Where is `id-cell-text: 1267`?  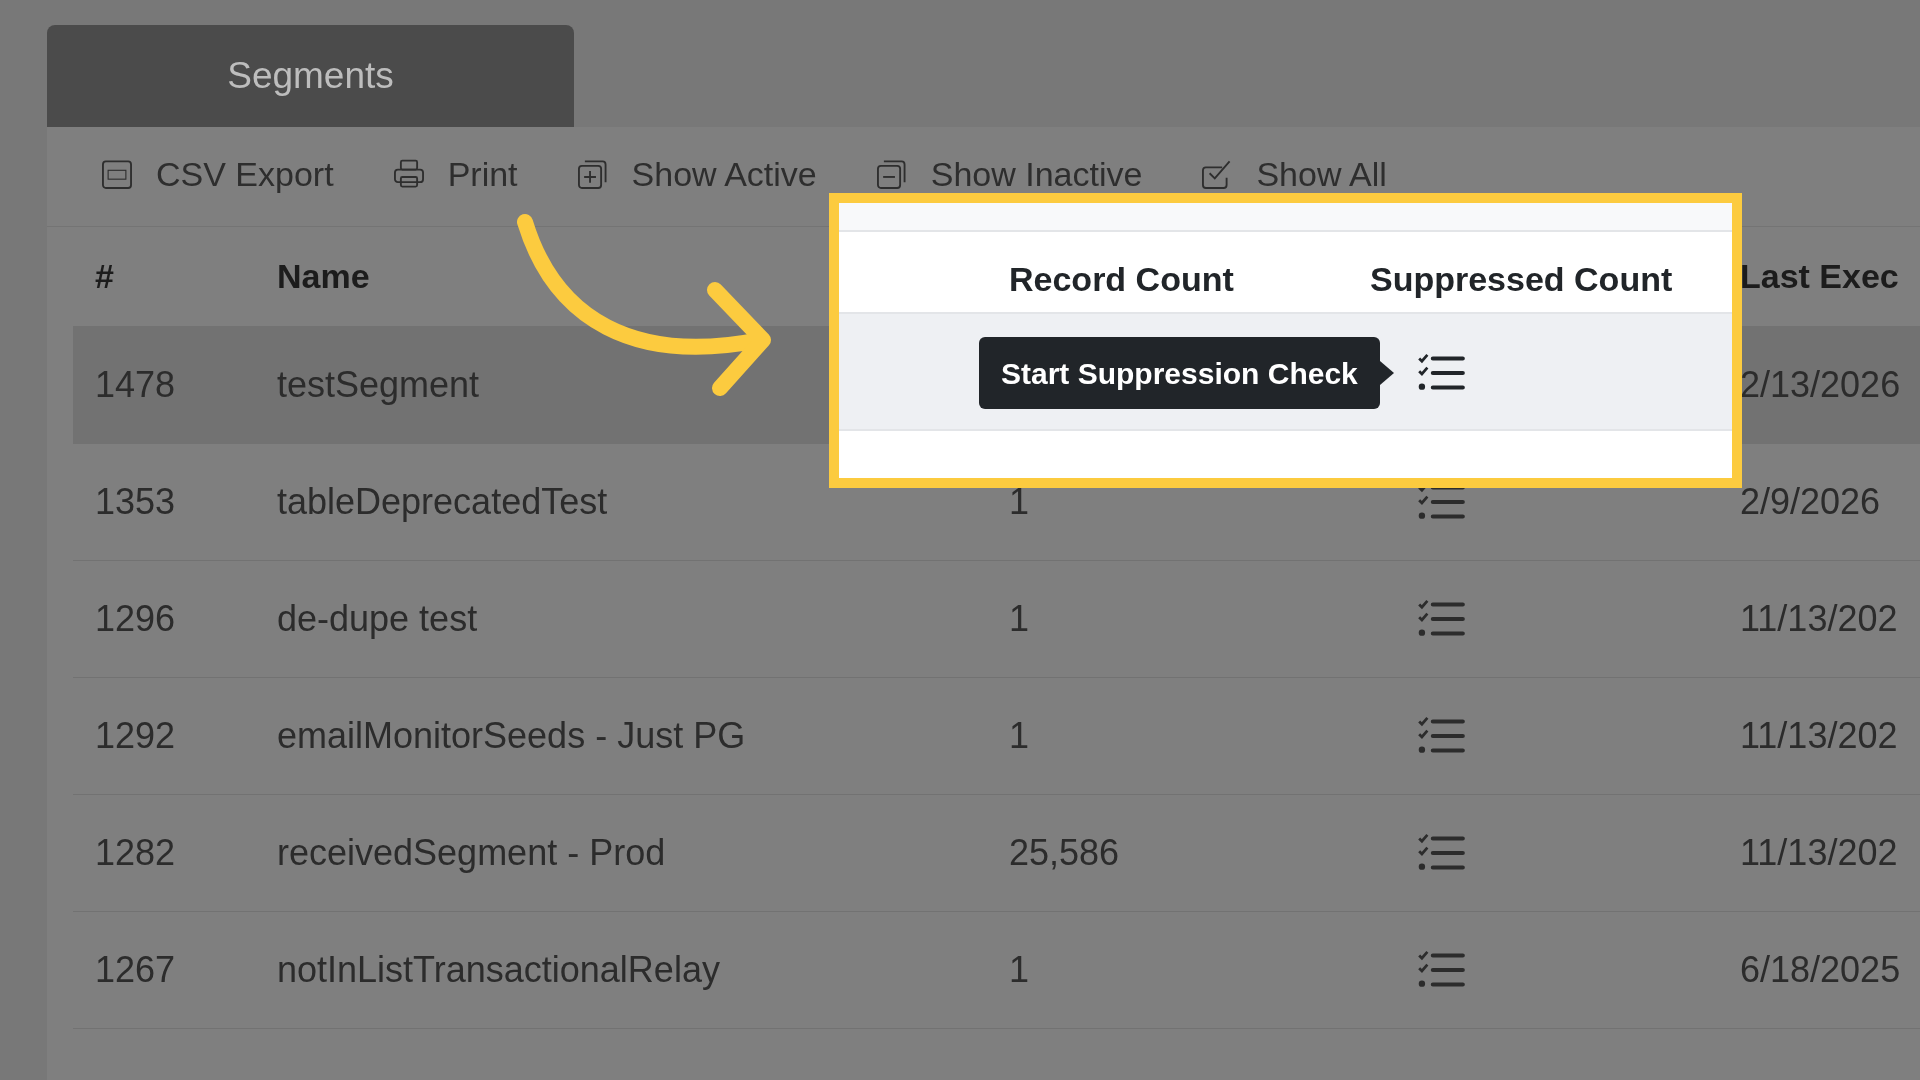 id-cell-text: 1267 is located at coordinates (135, 970).